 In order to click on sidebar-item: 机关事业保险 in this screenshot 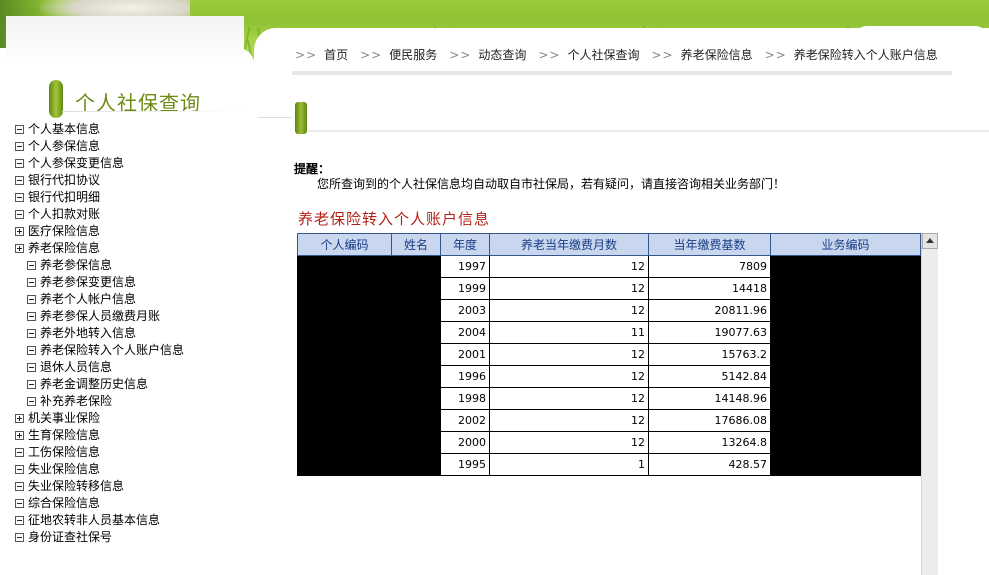, I will do `click(99, 418)`.